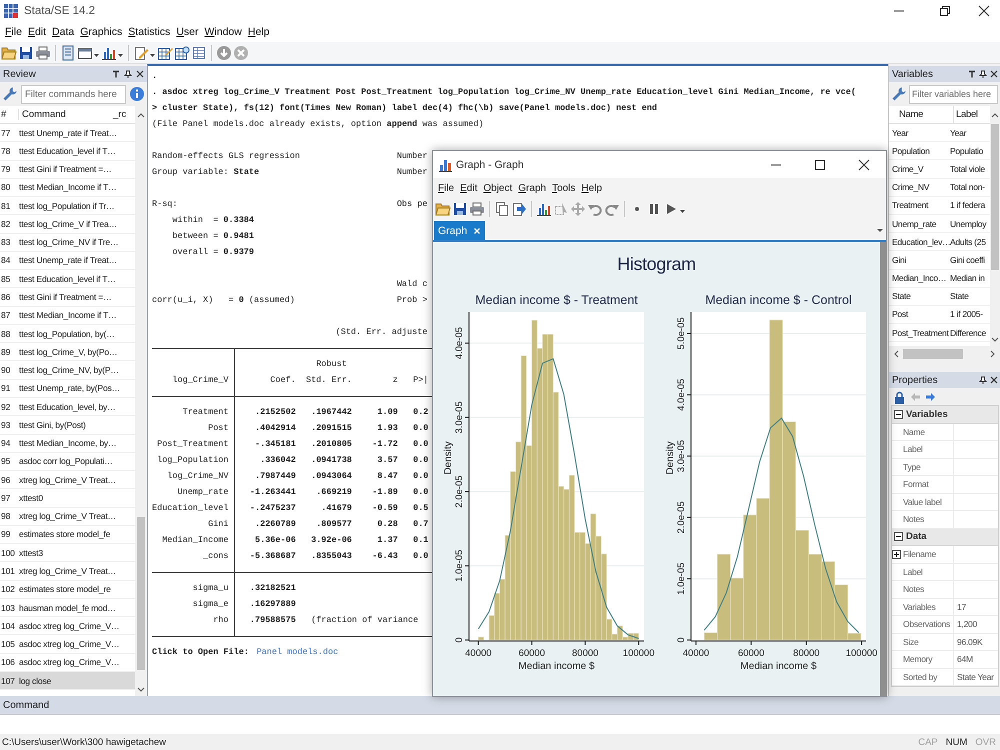 Image resolution: width=1000 pixels, height=750 pixels. I want to click on notebook-icon, so click(68, 52).